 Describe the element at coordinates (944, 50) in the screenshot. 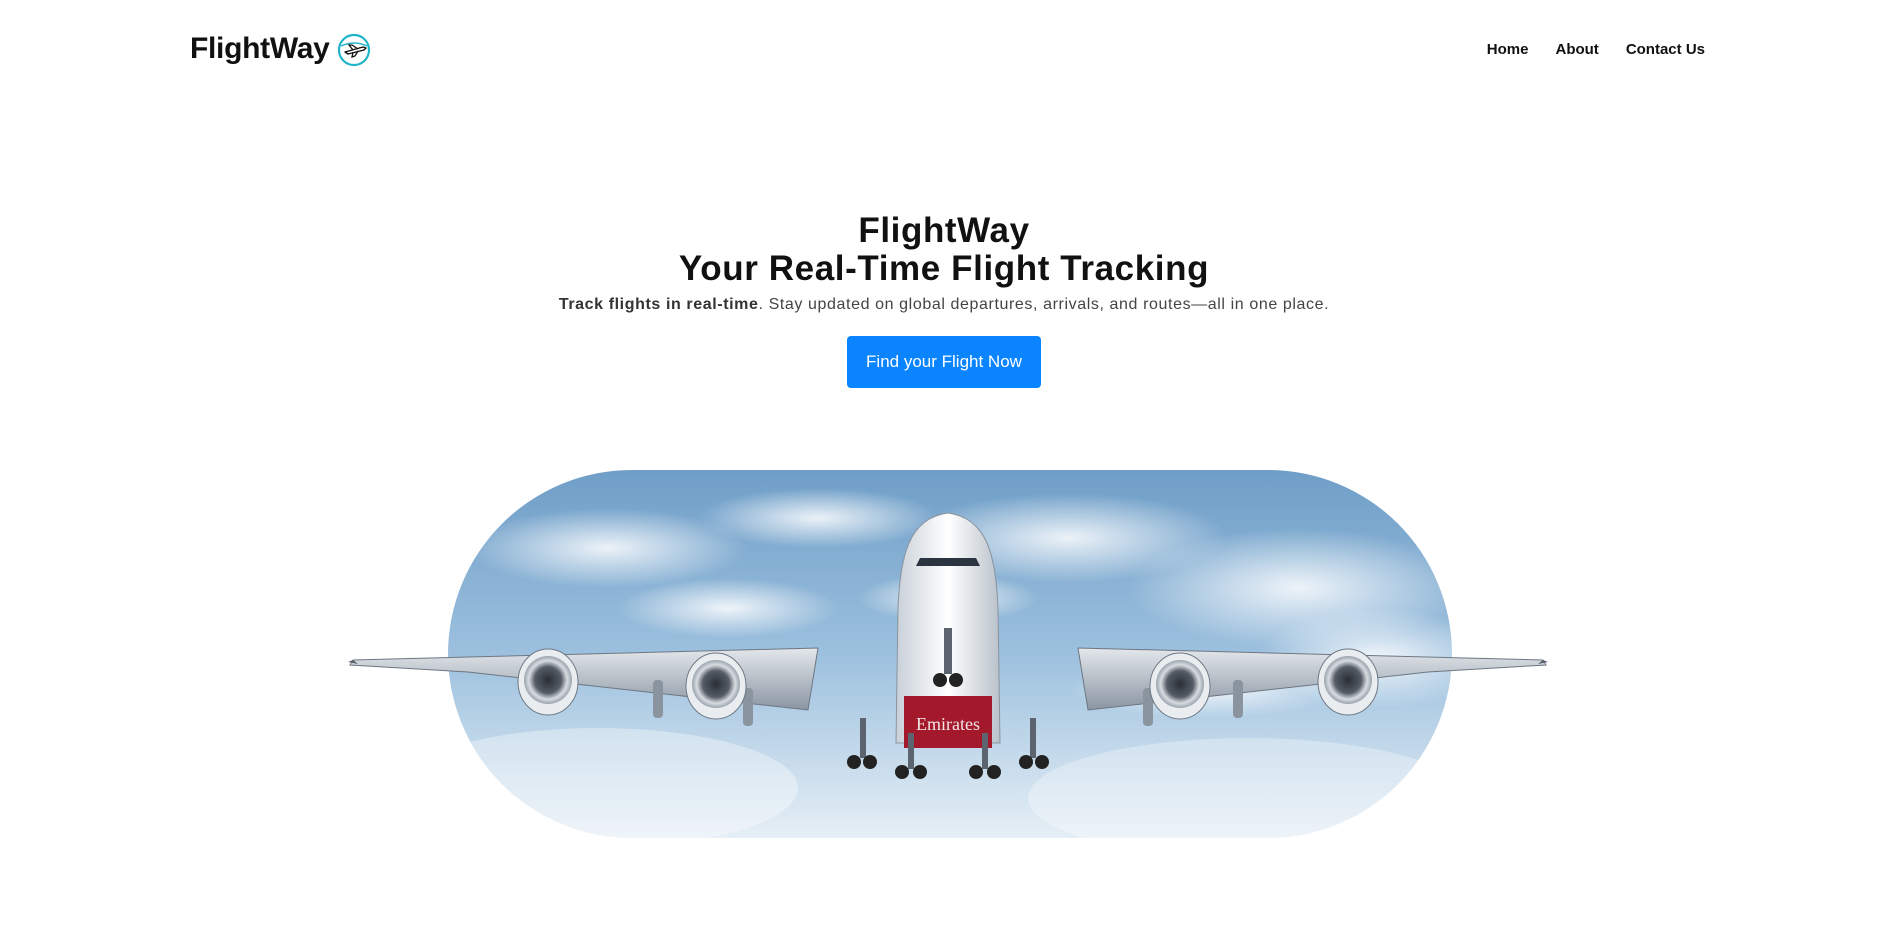

I see `site-header: FlightWay Home About Contact Us` at that location.